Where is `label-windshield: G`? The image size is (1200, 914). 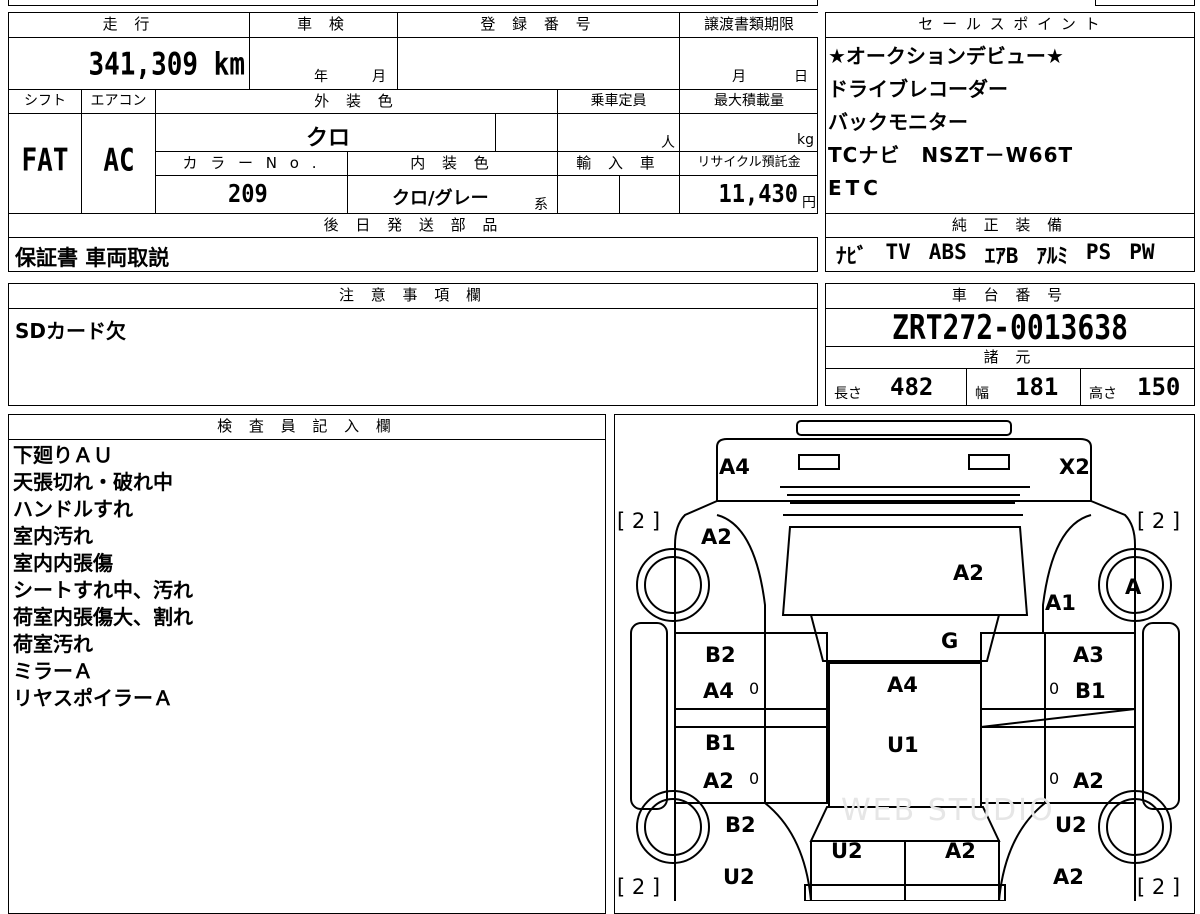
label-windshield: G is located at coordinates (950, 641).